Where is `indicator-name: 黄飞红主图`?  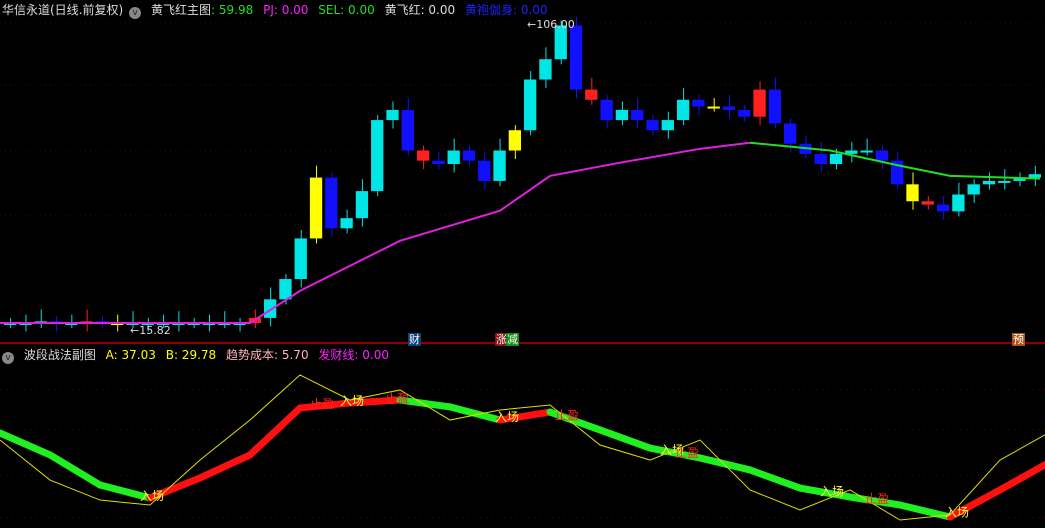 indicator-name: 黄飞红主图 is located at coordinates (181, 10).